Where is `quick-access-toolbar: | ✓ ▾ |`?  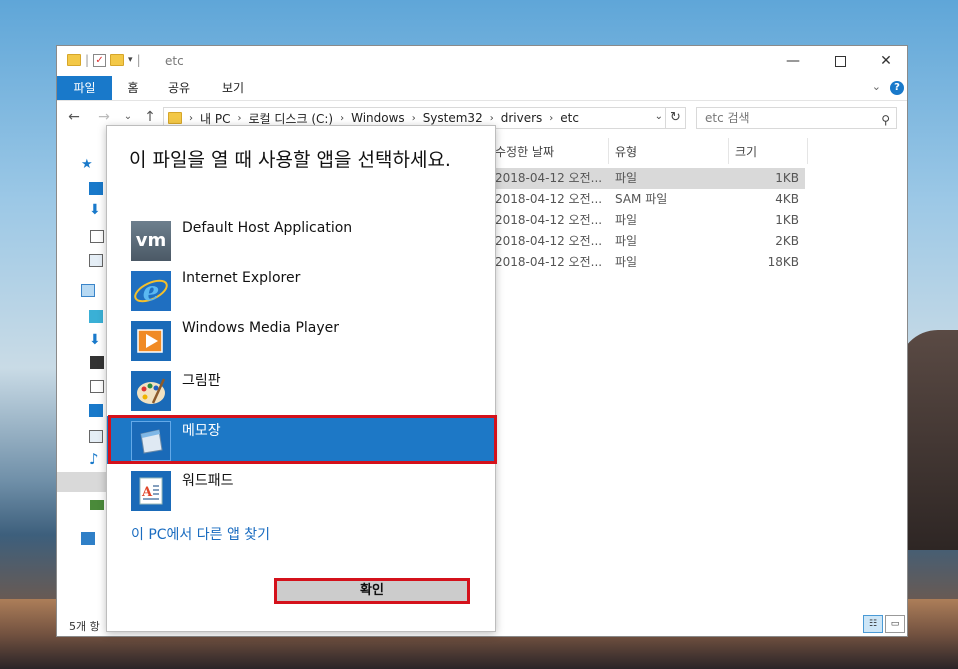 quick-access-toolbar: | ✓ ▾ | is located at coordinates (104, 60).